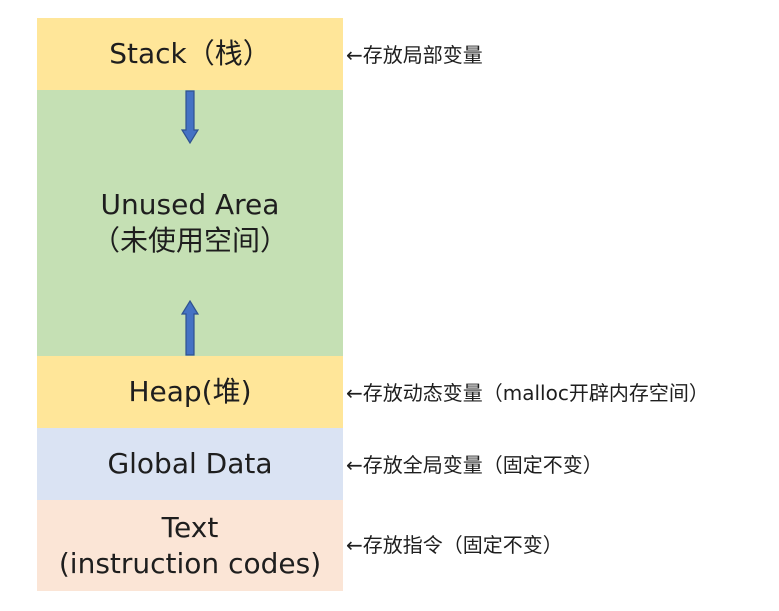 This screenshot has height=611, width=779. I want to click on arrow-down-icon, so click(190, 117).